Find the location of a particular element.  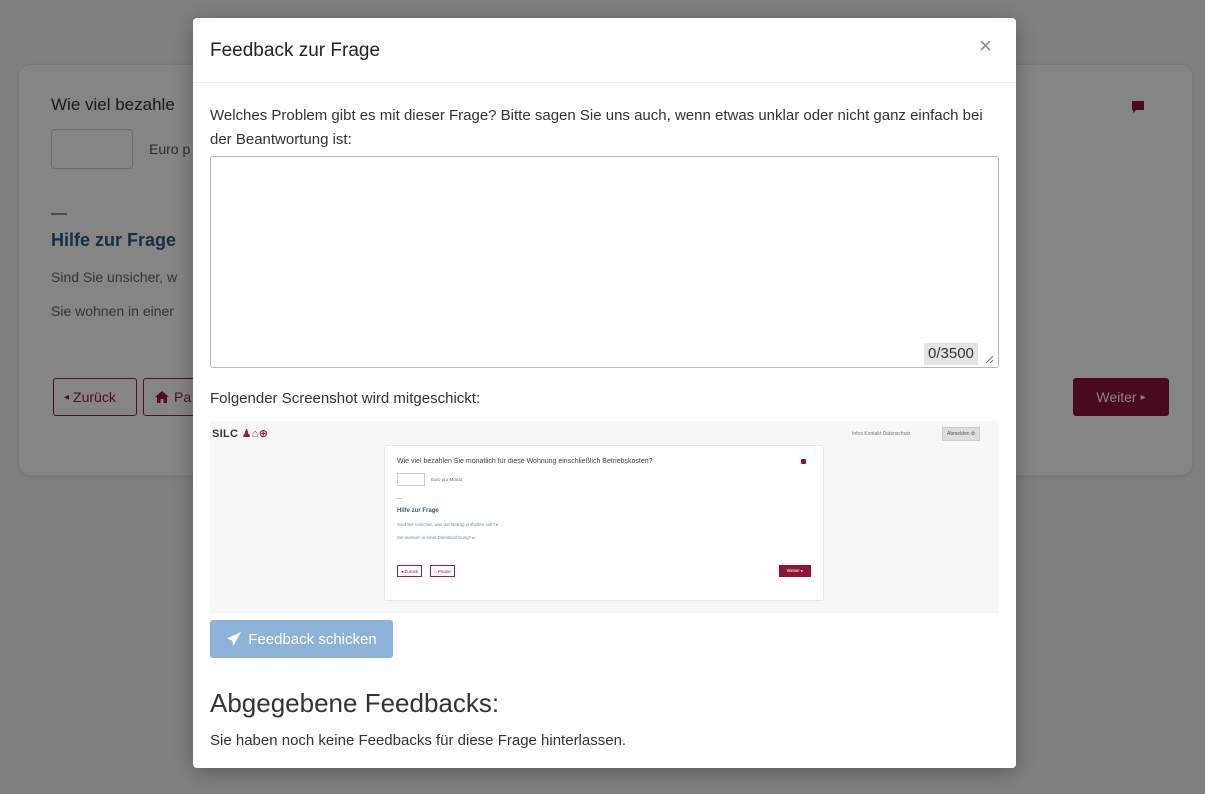

preview-input is located at coordinates (411, 479).